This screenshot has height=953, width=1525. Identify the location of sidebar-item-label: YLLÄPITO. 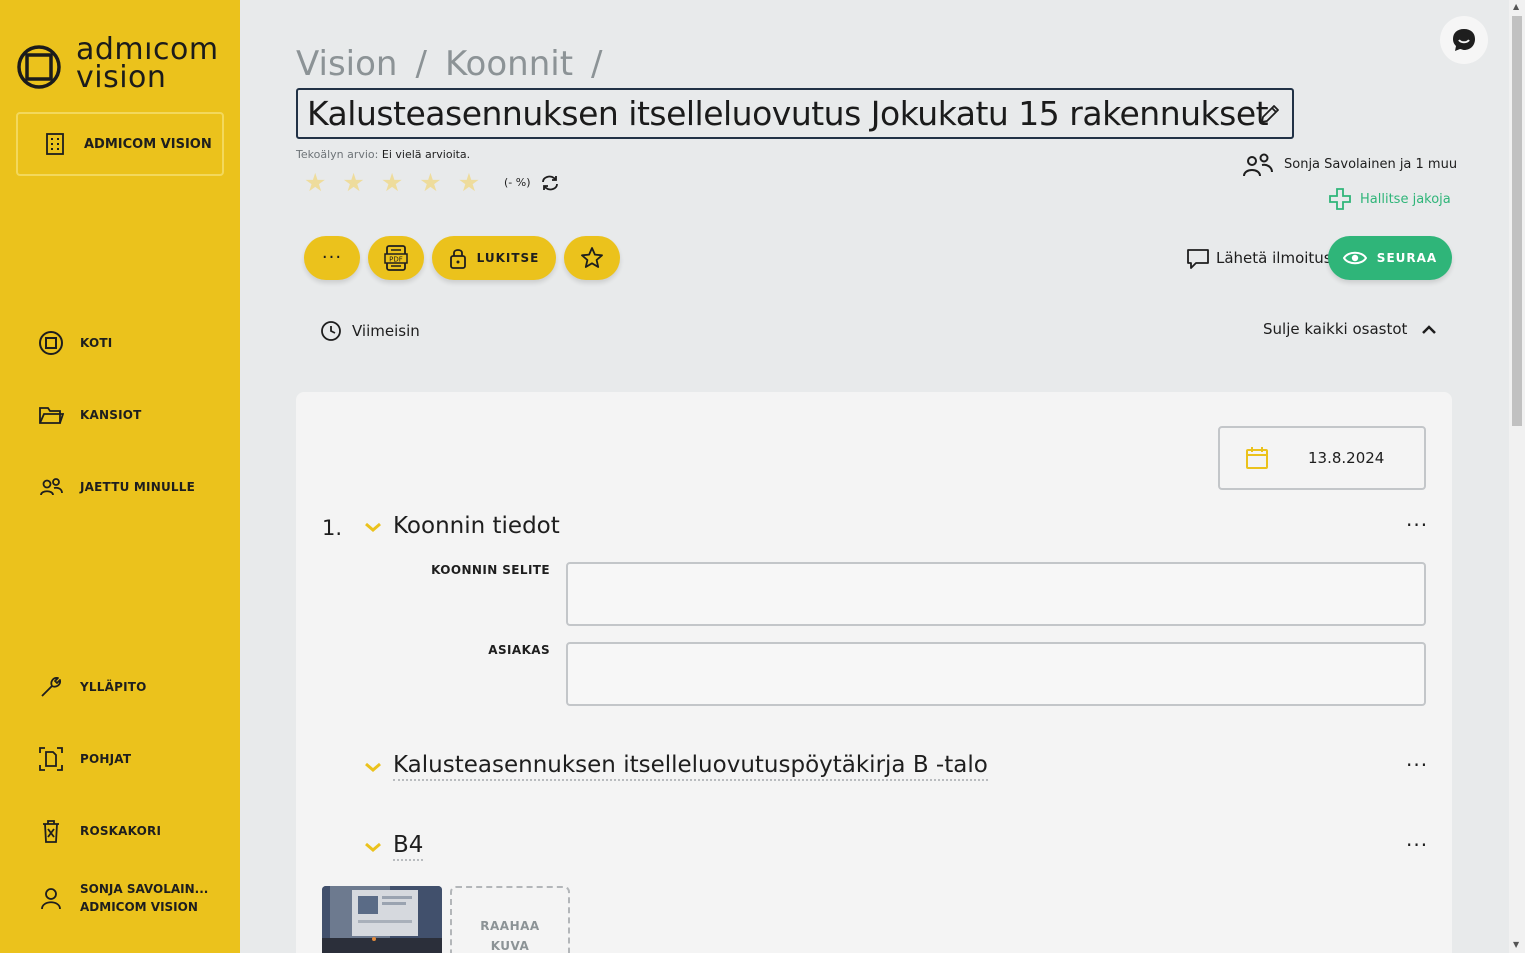
(113, 687).